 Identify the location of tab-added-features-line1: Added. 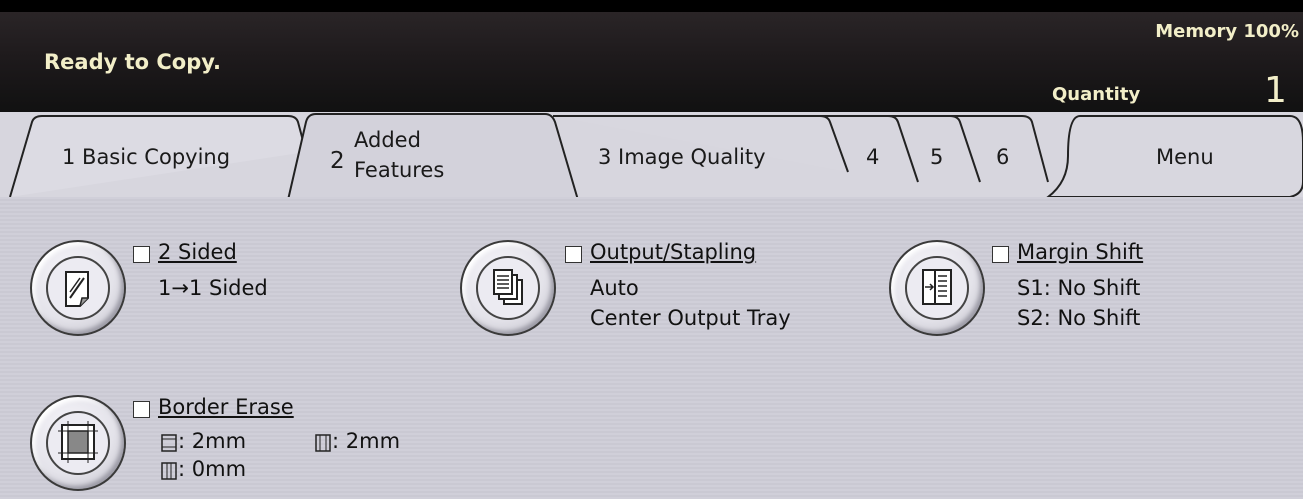
(387, 140).